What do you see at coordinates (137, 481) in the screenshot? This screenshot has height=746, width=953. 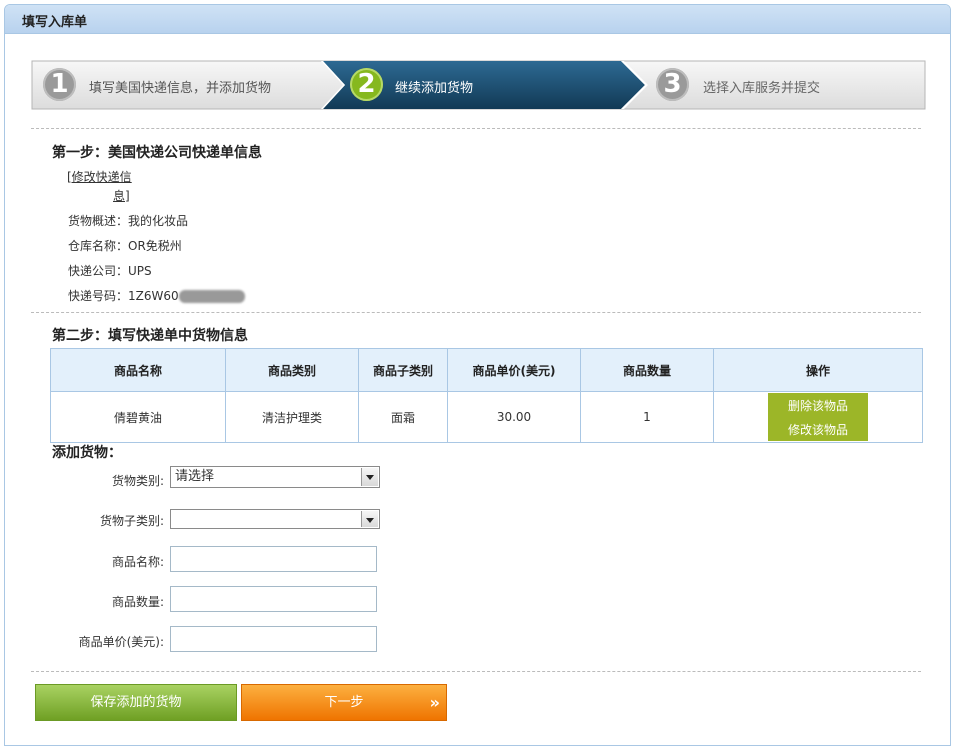 I see `category-label: 货物类别:` at bounding box center [137, 481].